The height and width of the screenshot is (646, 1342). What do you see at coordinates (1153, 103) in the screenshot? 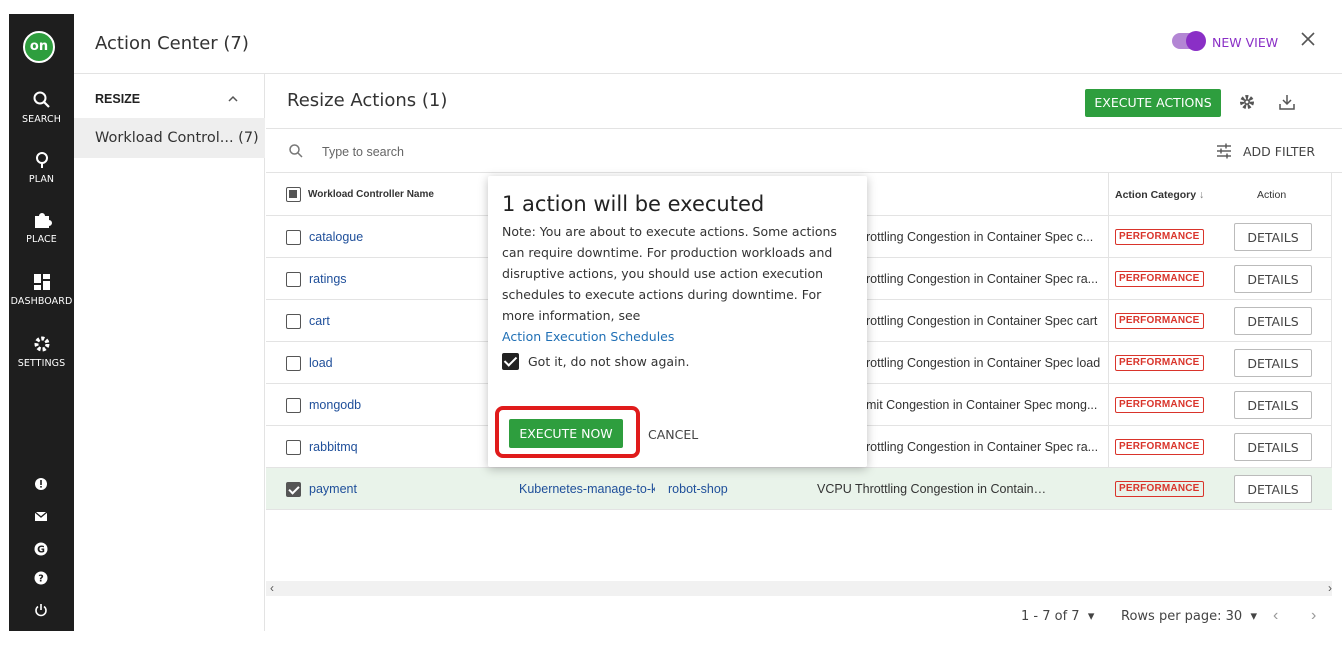
I see `execute-actions-button: EXECUTE ACTIONS` at bounding box center [1153, 103].